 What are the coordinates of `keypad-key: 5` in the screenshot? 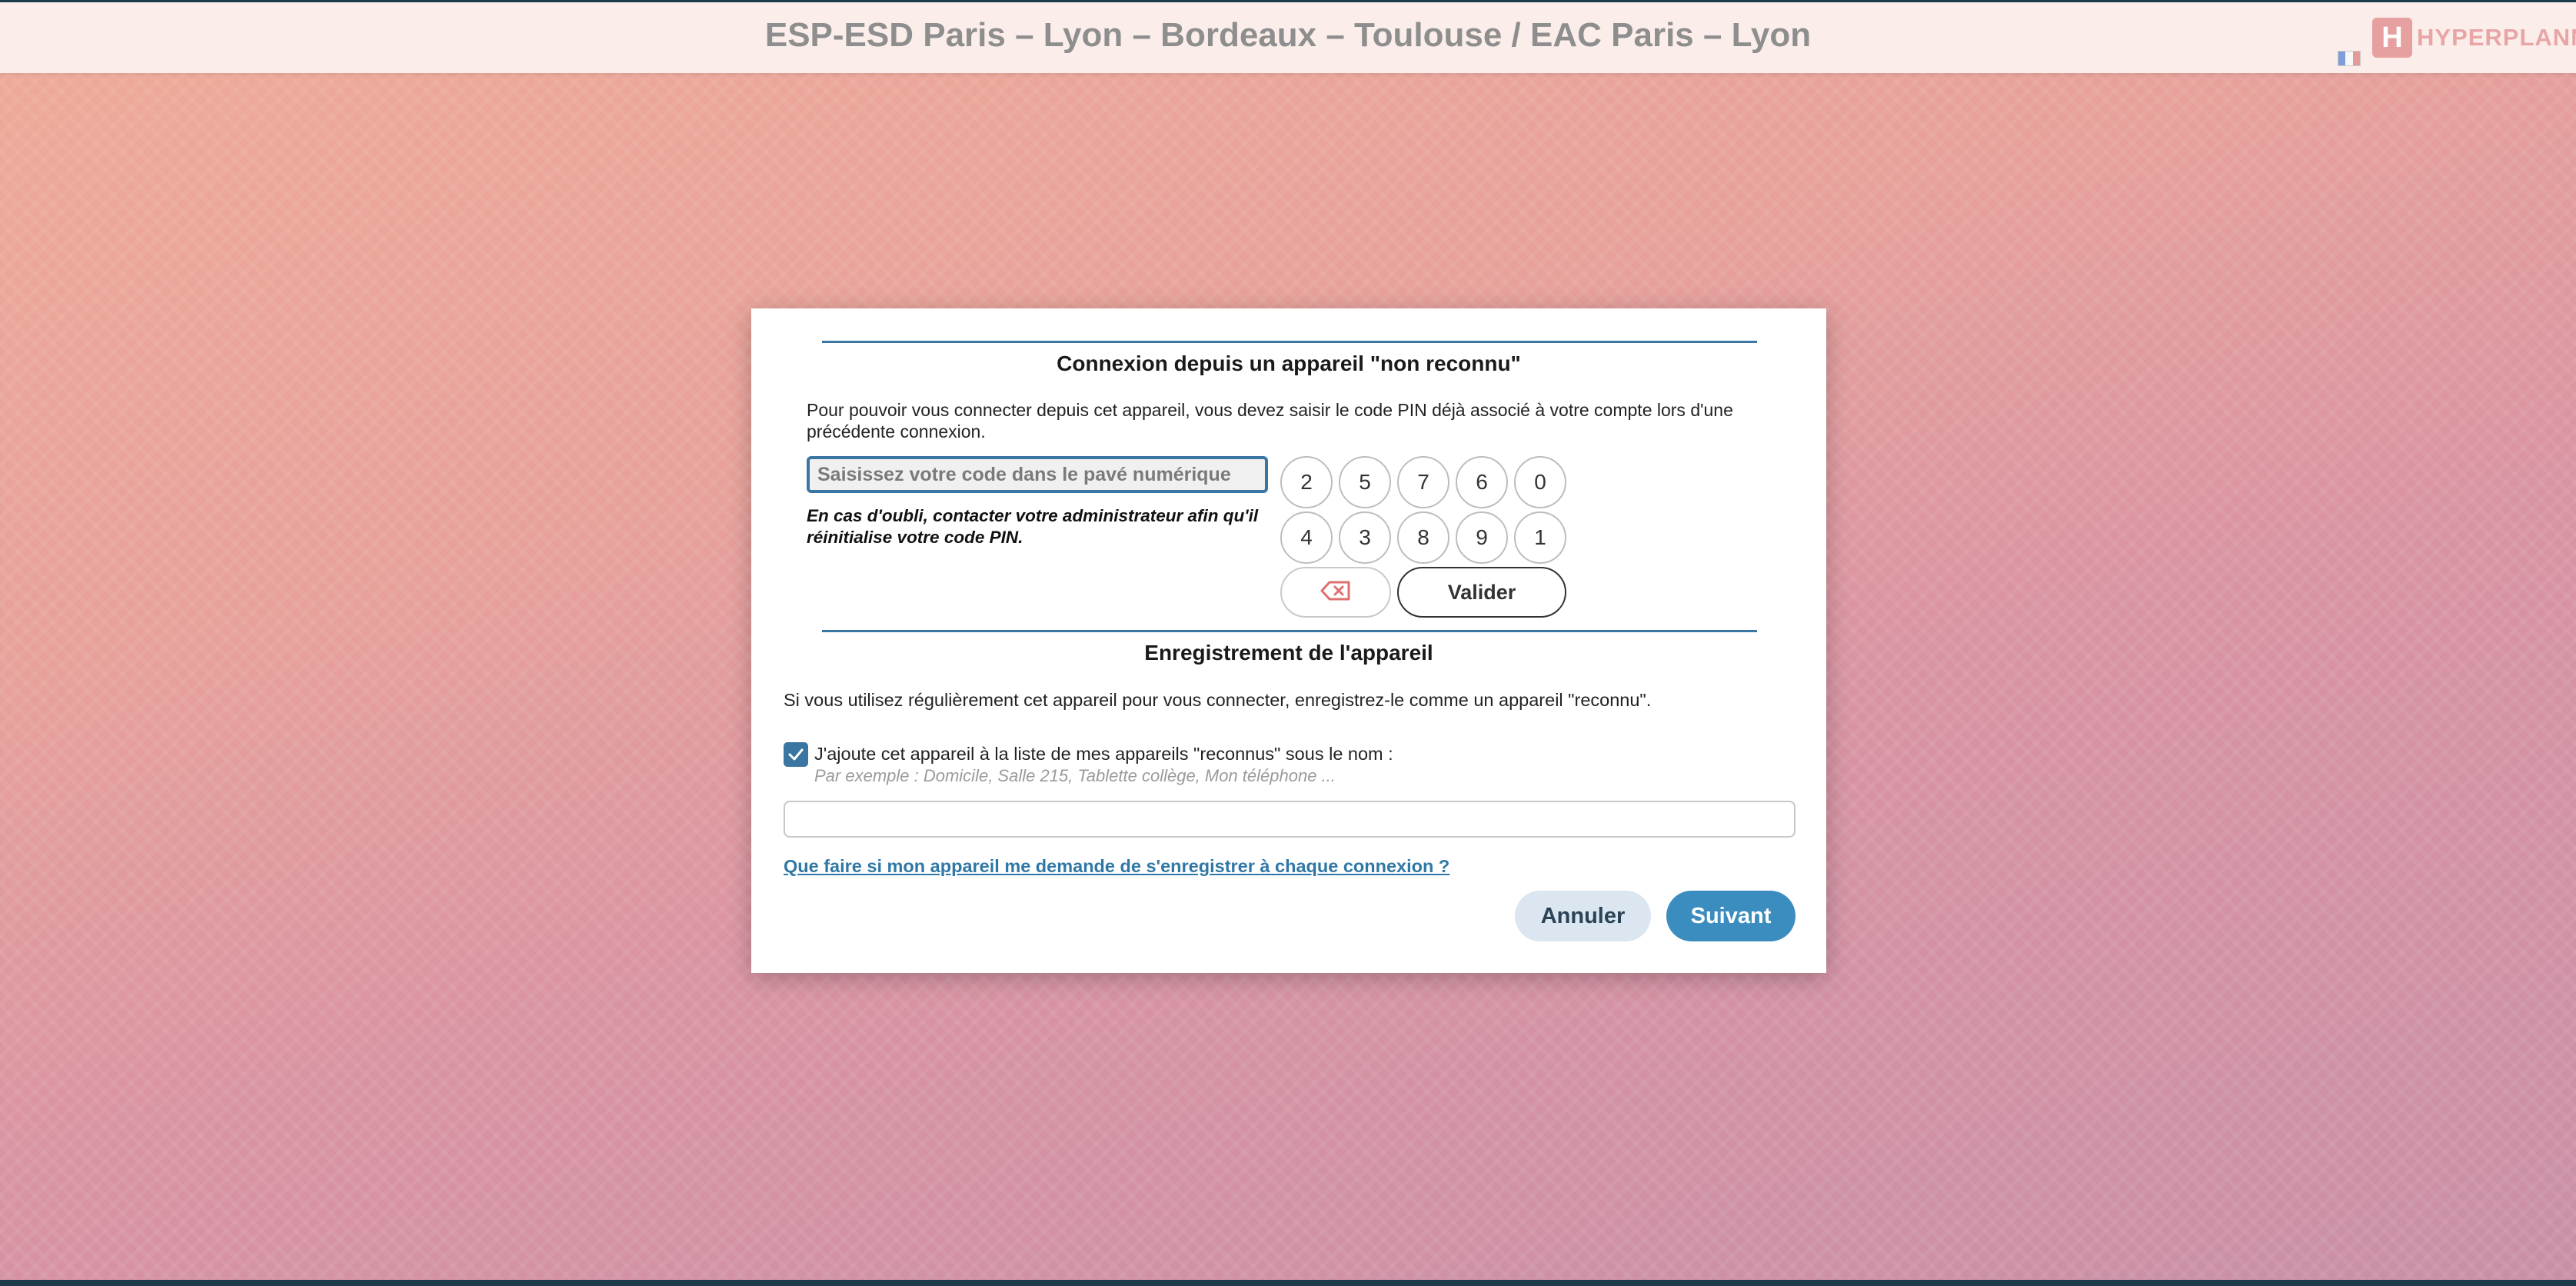 It's located at (1365, 482).